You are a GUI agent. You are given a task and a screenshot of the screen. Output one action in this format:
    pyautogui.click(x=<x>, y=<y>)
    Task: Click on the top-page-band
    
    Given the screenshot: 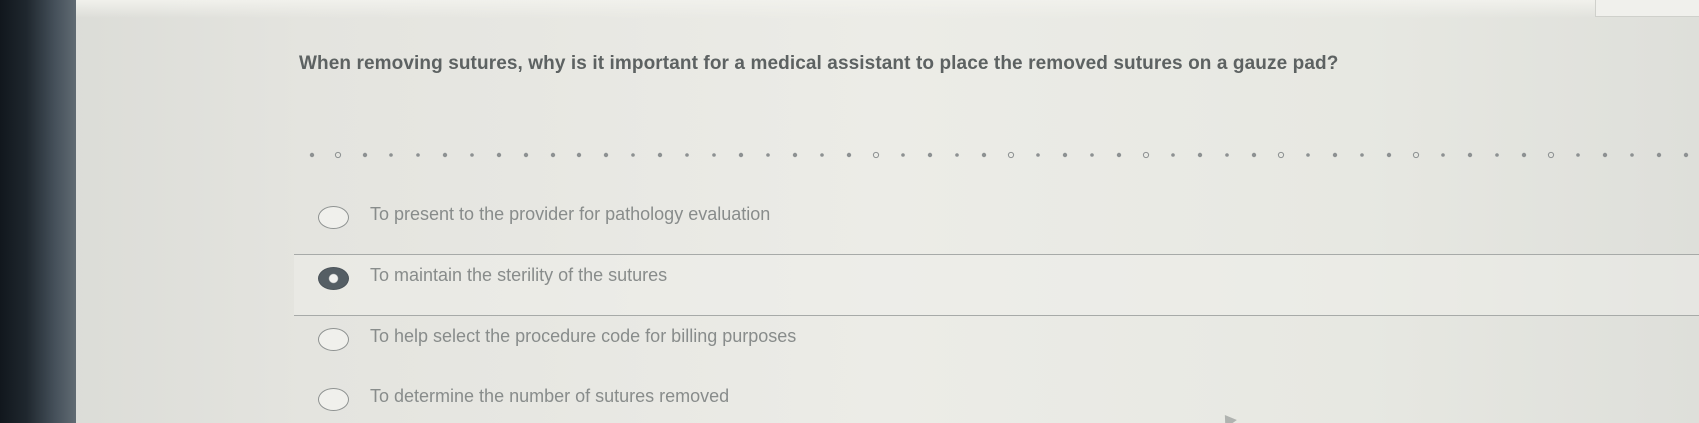 What is the action you would take?
    pyautogui.click(x=887, y=9)
    